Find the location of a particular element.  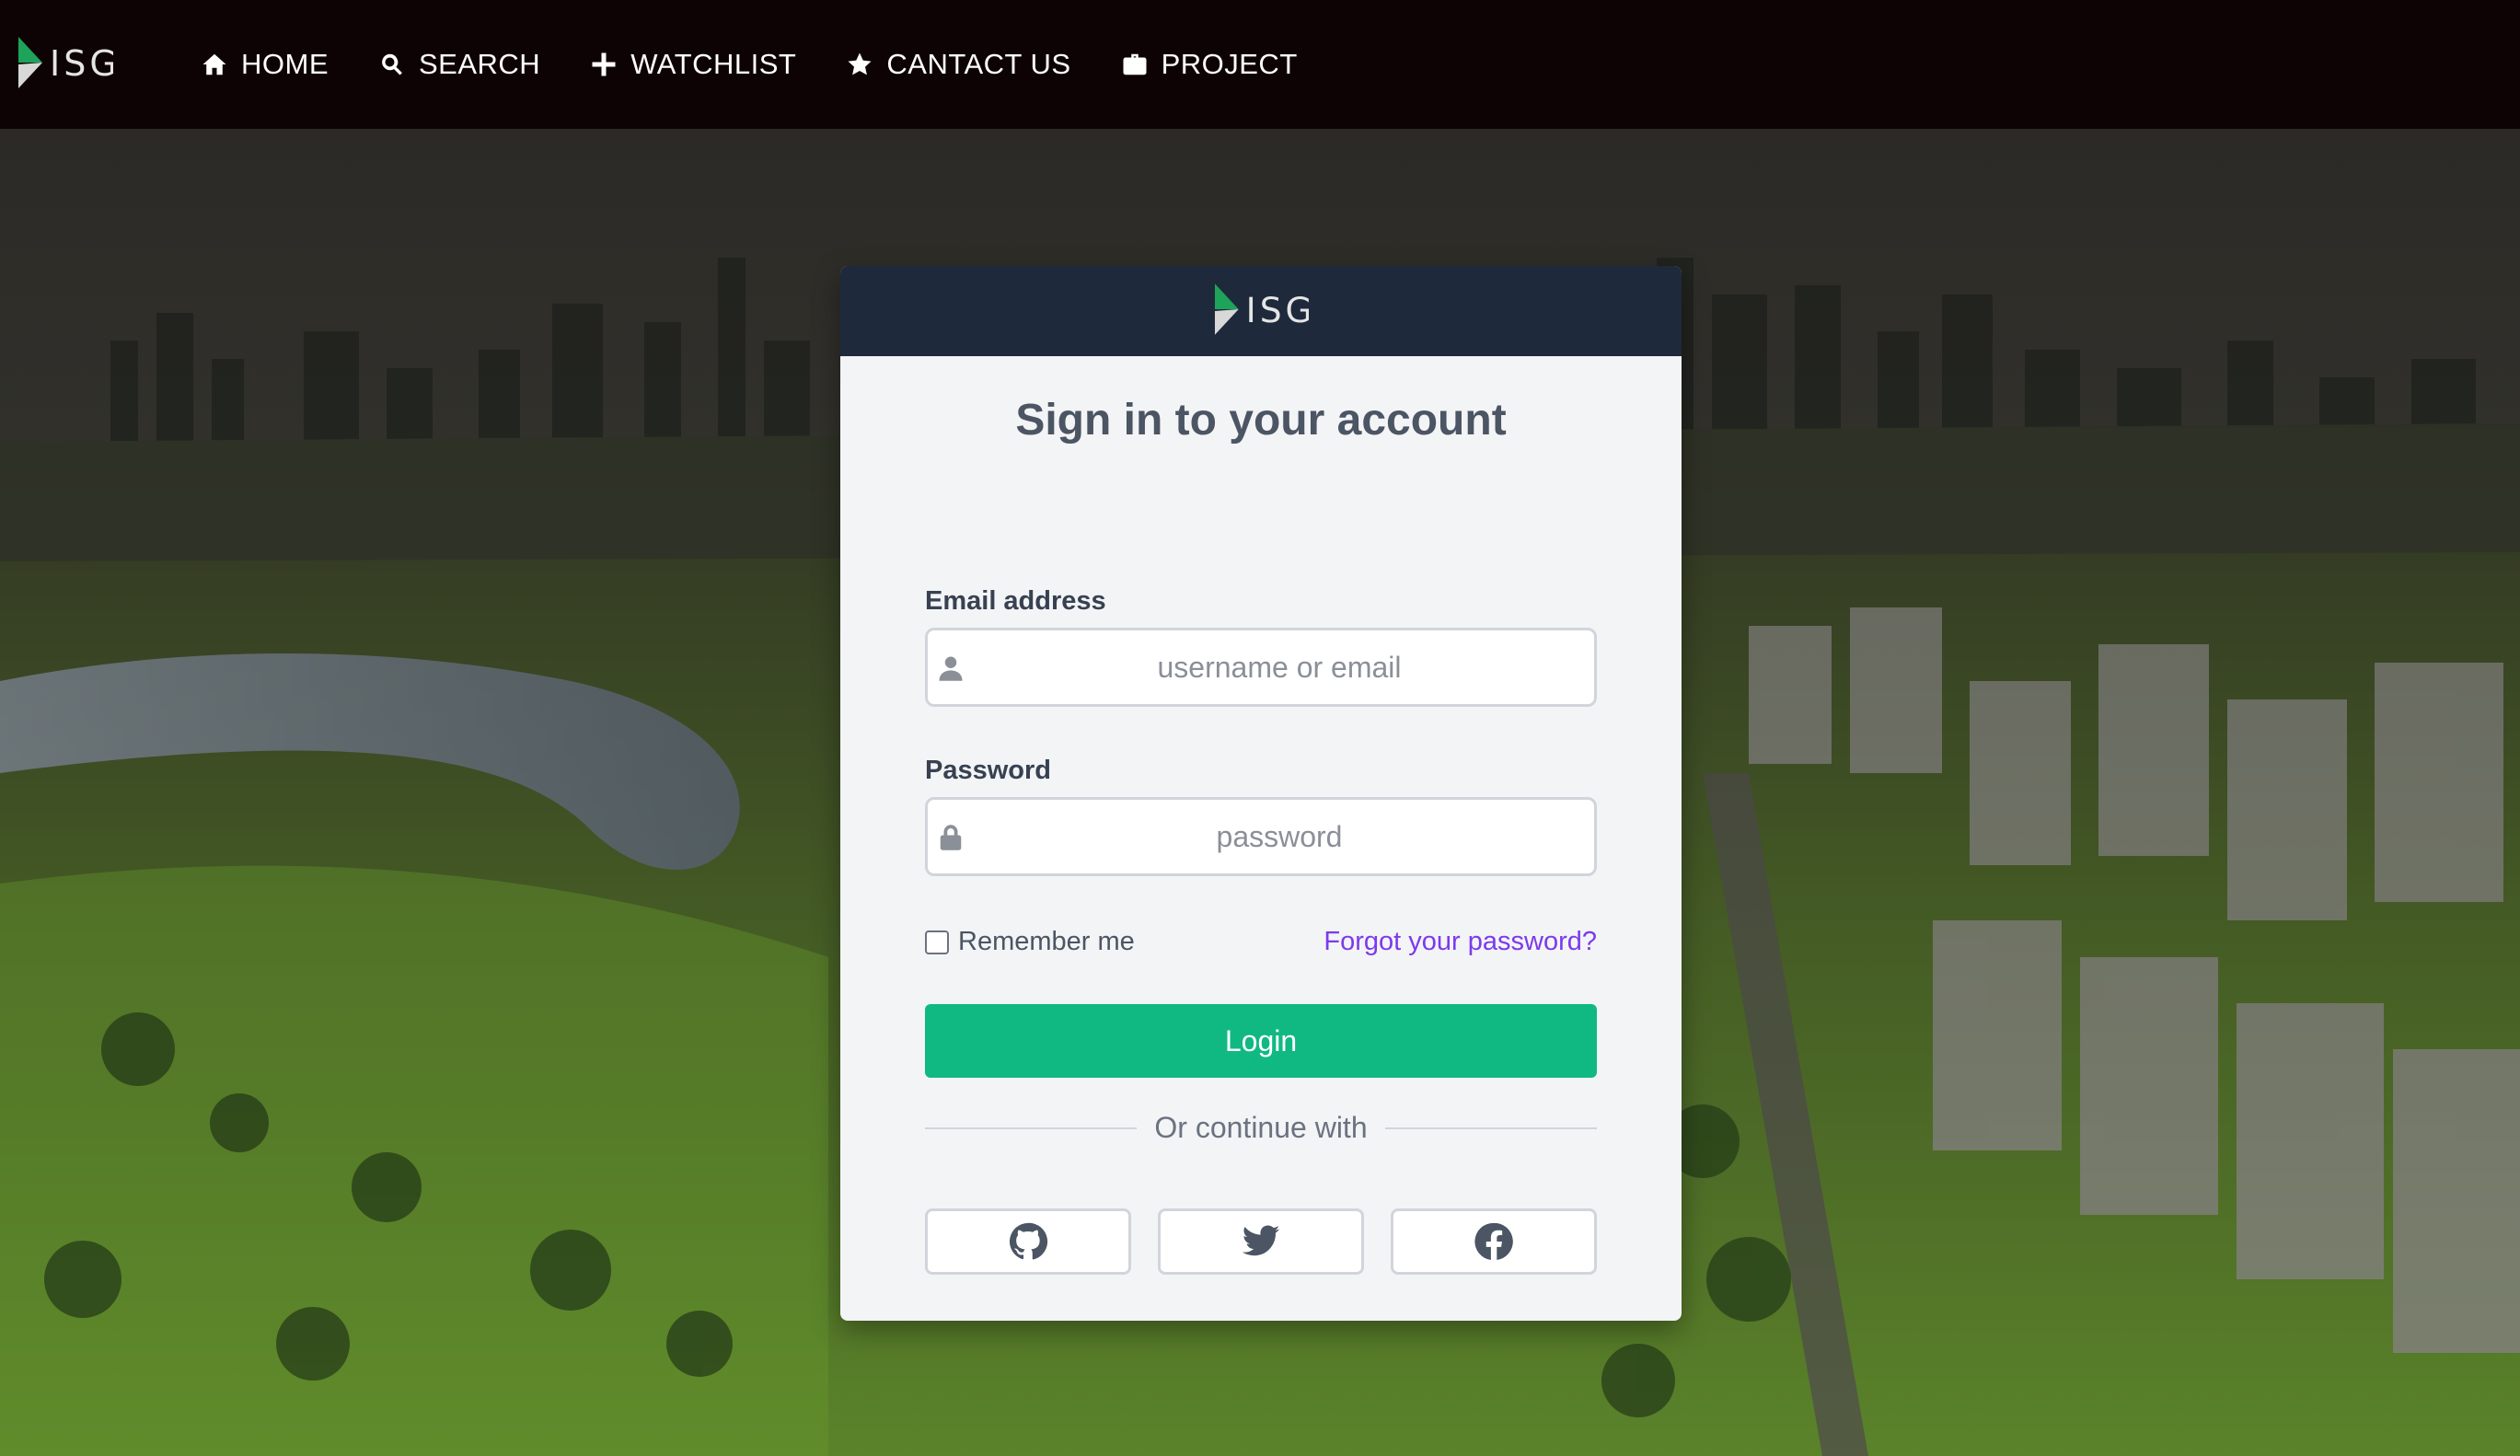

nav-menu: HOME SEARCH WATCHLIST CANTACT US PROJECT is located at coordinates (774, 64).